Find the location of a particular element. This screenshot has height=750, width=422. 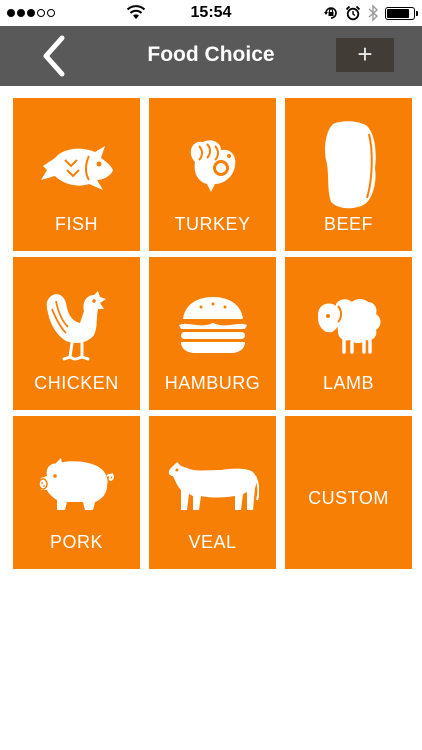

tile-beef: BEEF is located at coordinates (348, 174).